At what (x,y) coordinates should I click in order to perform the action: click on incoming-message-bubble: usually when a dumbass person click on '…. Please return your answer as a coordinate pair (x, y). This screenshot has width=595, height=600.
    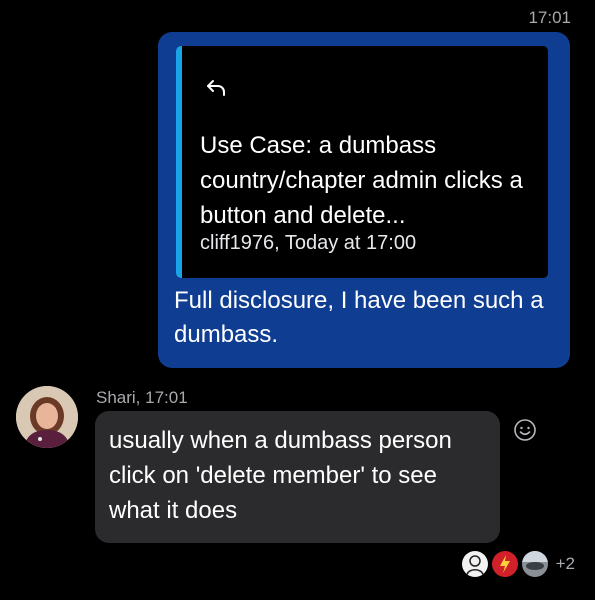
    Looking at the image, I should click on (297, 477).